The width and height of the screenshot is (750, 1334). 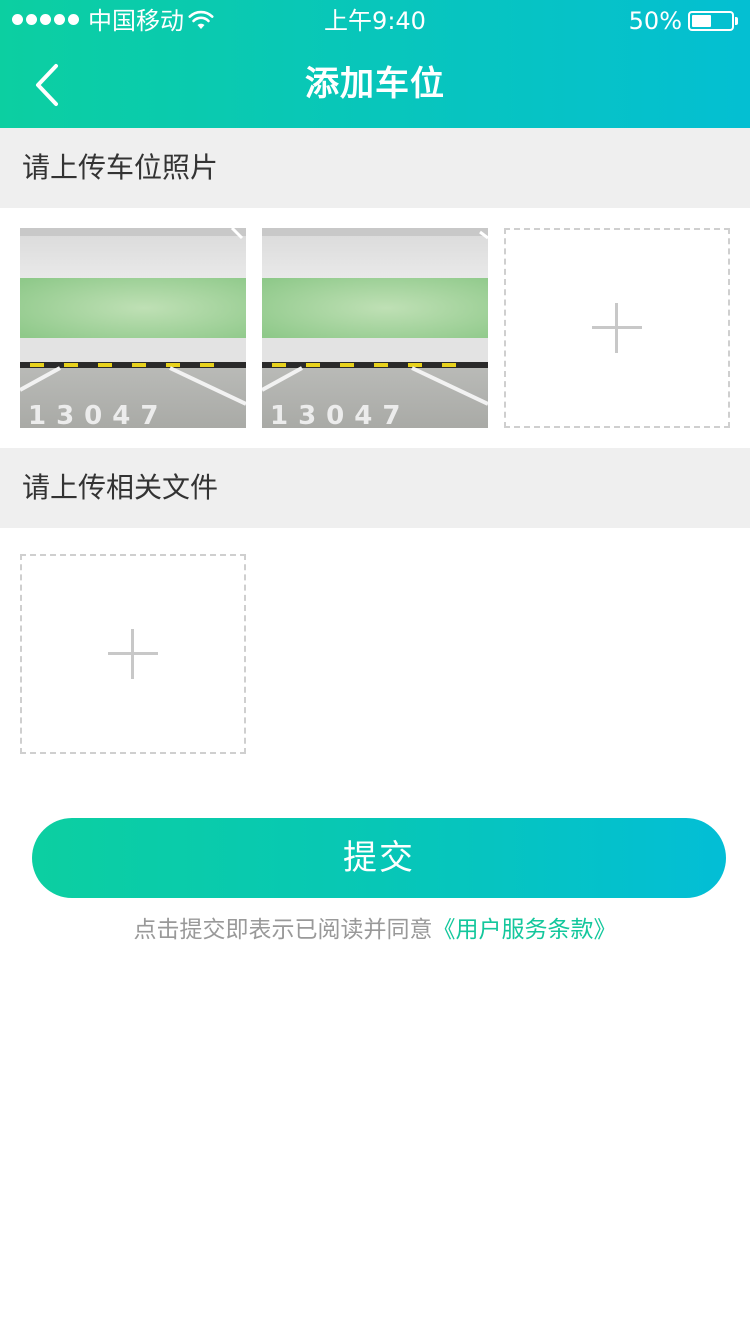 I want to click on terms-prefix: 点击提交即表示已阅读并同意, so click(x=283, y=930).